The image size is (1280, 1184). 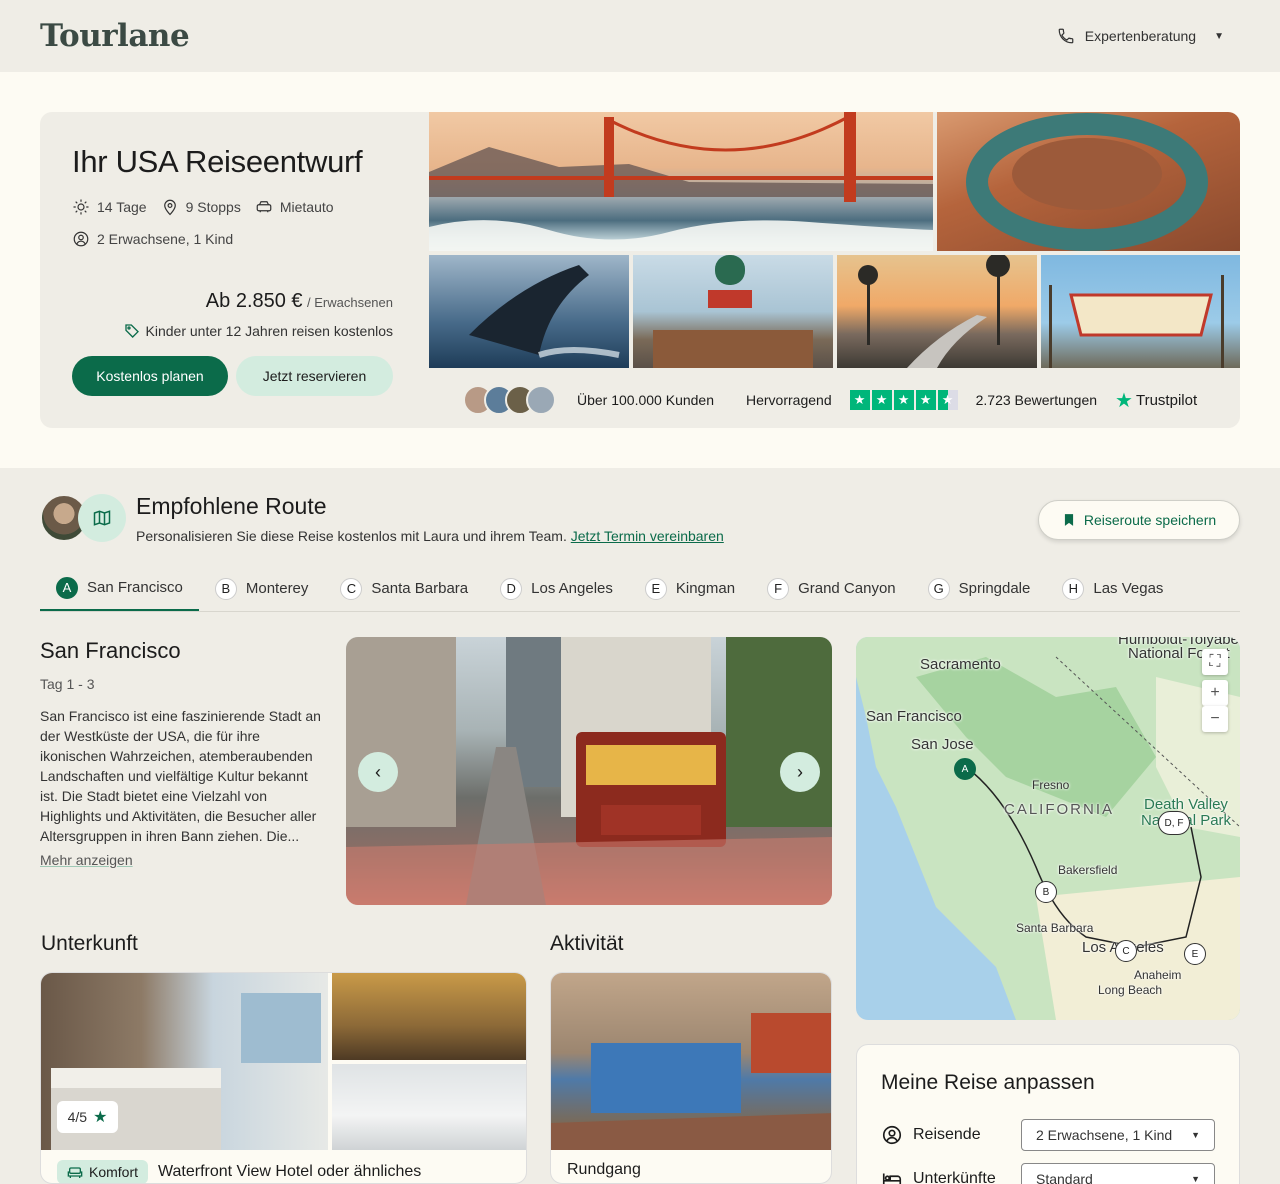 I want to click on photo-whale, so click(x=529, y=311).